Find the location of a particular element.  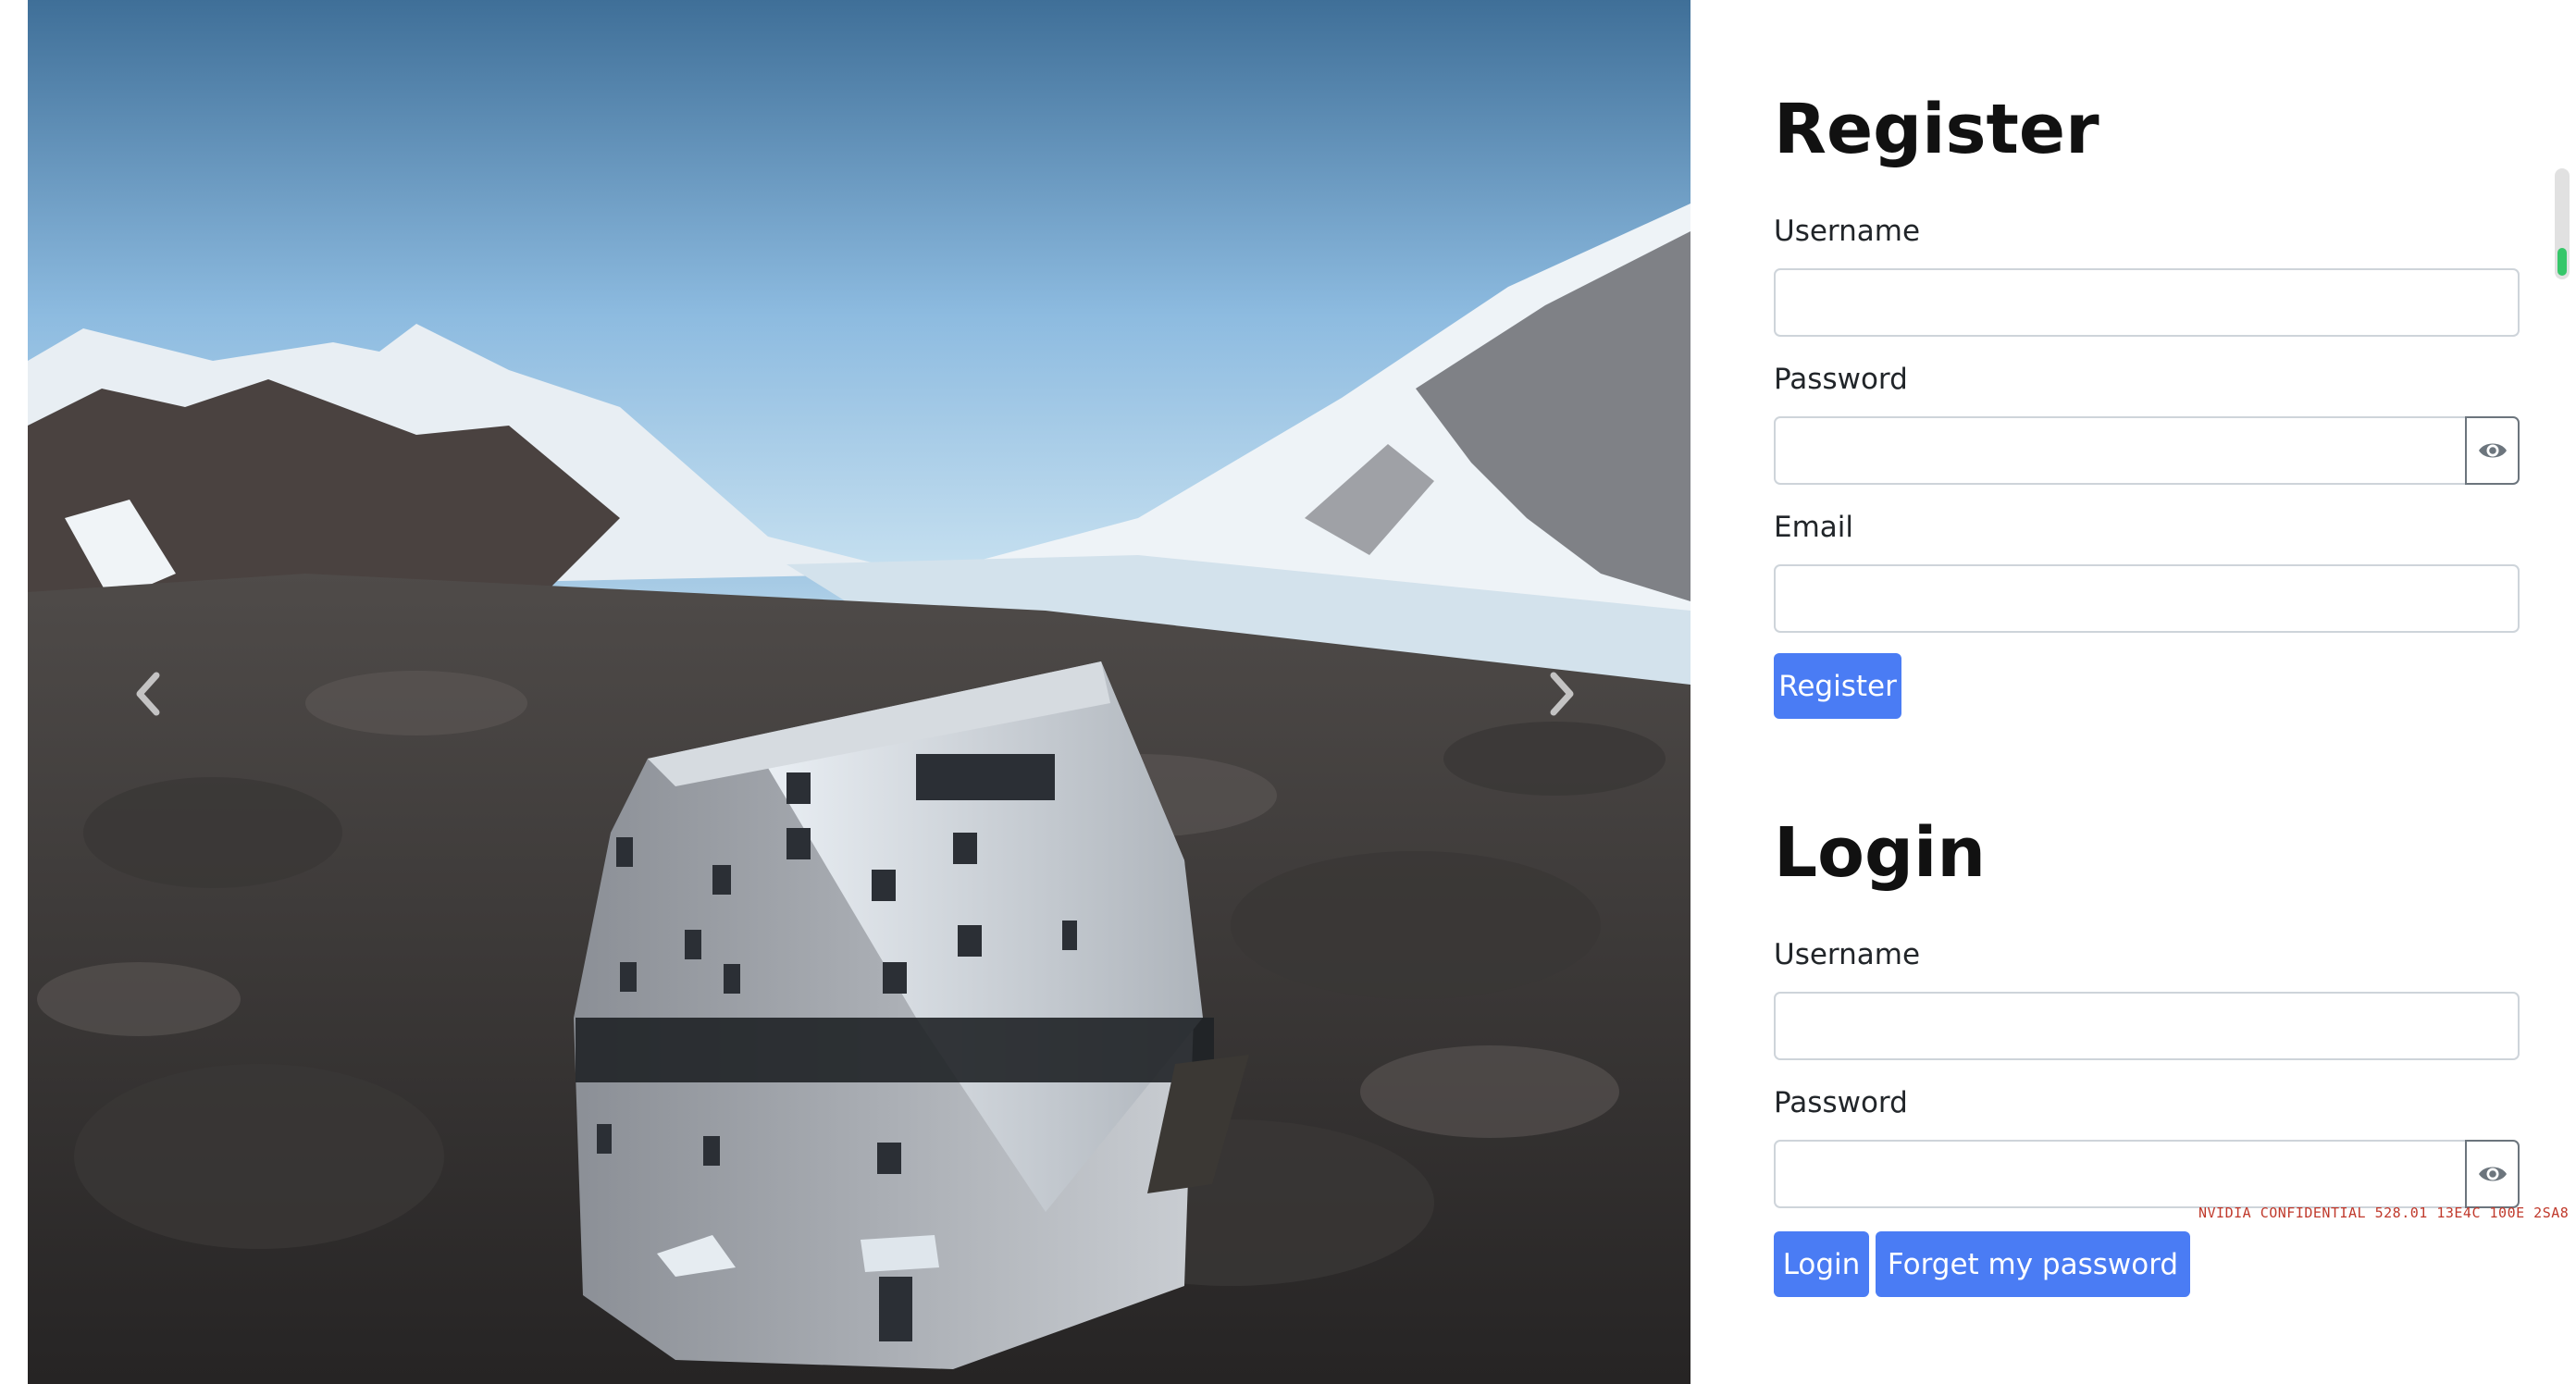

register-button: Register is located at coordinates (1838, 686).